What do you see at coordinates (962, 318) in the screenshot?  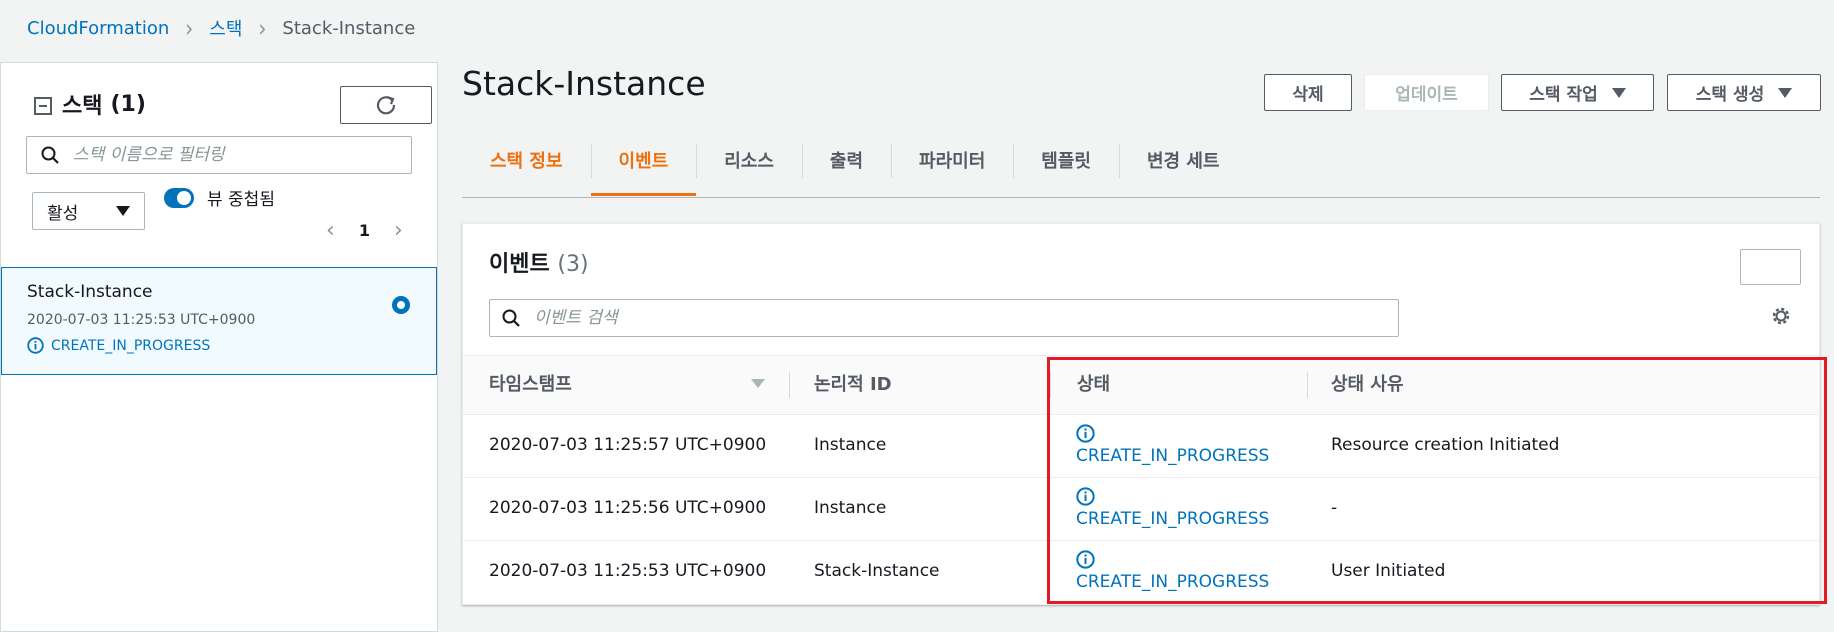 I see `events-search-input` at bounding box center [962, 318].